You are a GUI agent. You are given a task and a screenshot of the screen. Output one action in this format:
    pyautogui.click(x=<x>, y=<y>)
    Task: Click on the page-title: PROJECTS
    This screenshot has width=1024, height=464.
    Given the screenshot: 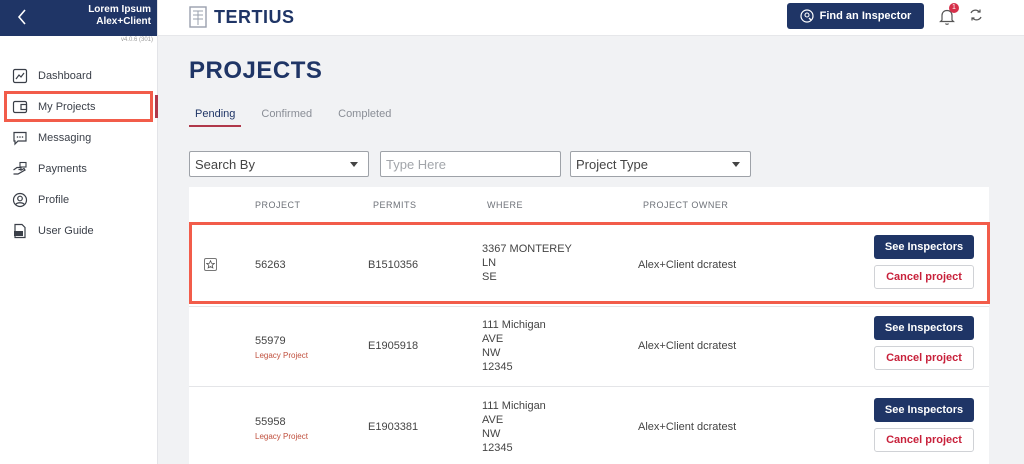 What is the action you would take?
    pyautogui.click(x=256, y=70)
    